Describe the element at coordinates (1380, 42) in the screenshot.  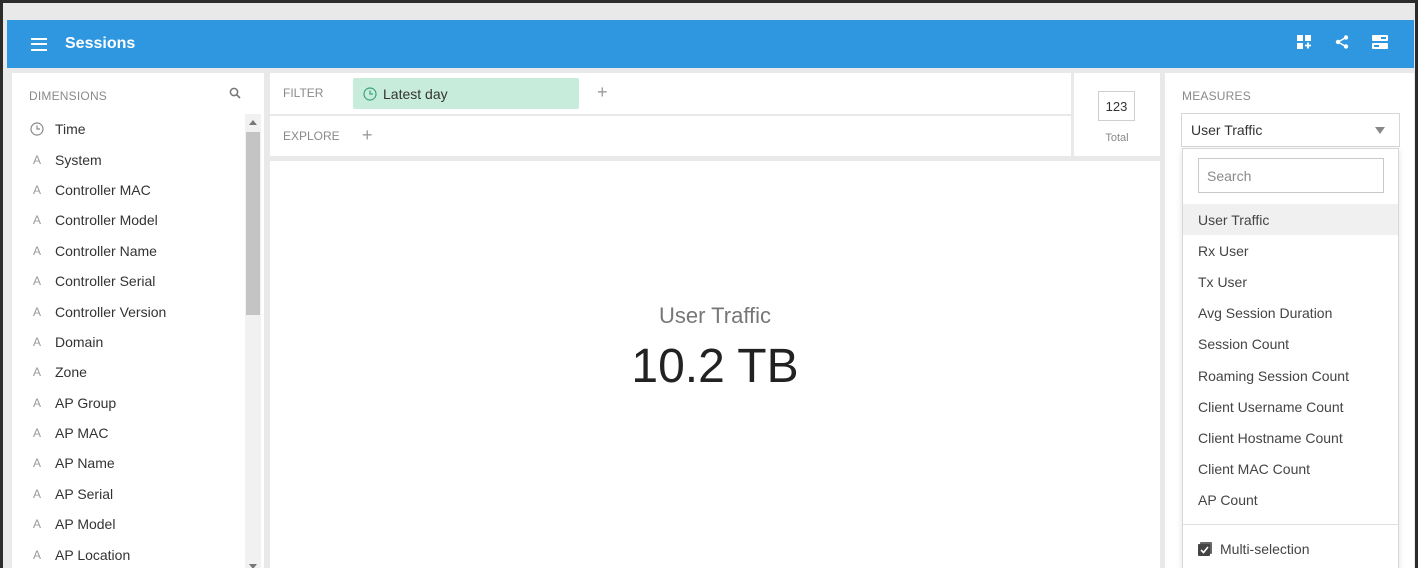
I see `toggle-layout-icon` at that location.